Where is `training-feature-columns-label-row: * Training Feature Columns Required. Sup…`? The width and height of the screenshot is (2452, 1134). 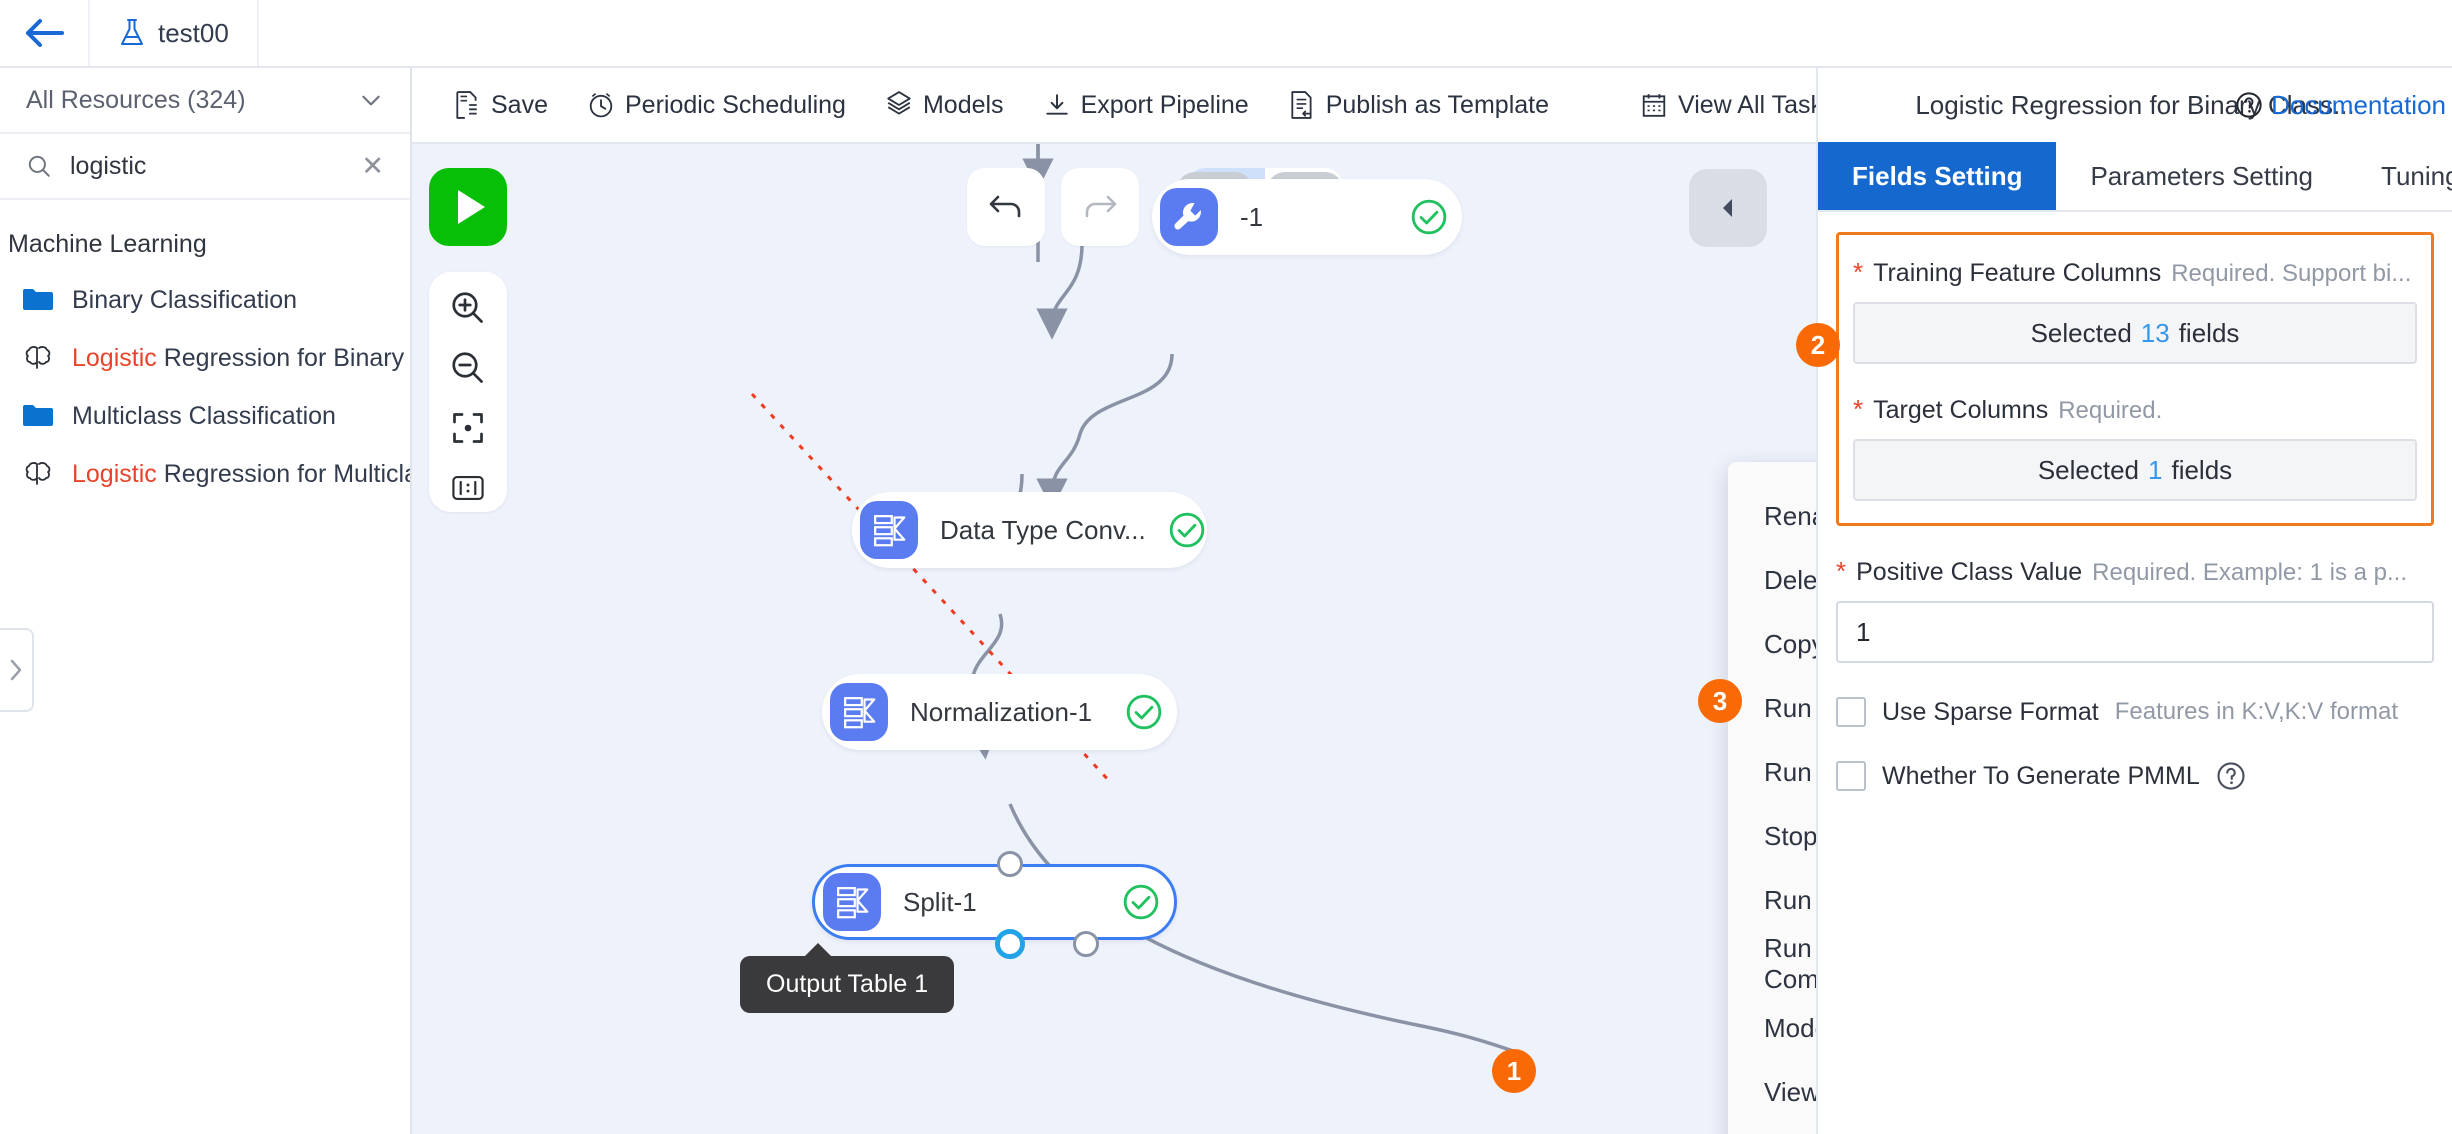
training-feature-columns-label-row: * Training Feature Columns Required. Sup… is located at coordinates (2135, 272).